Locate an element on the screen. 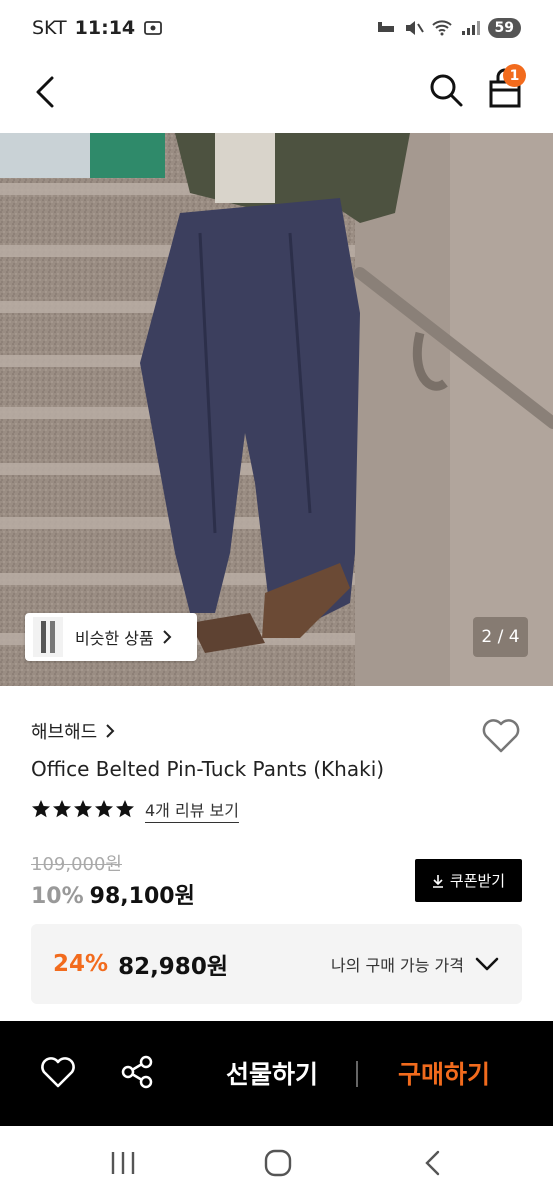 This screenshot has height=1200, width=553. my-price: 82,980원 is located at coordinates (173, 967).